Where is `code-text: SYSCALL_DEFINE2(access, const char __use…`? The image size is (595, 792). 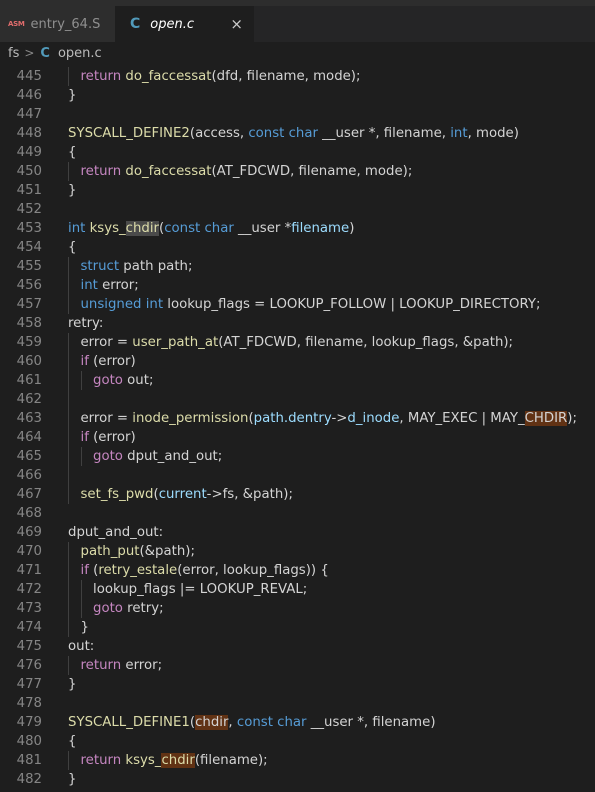
code-text: SYSCALL_DEFINE2(access, const char __use… is located at coordinates (293, 133).